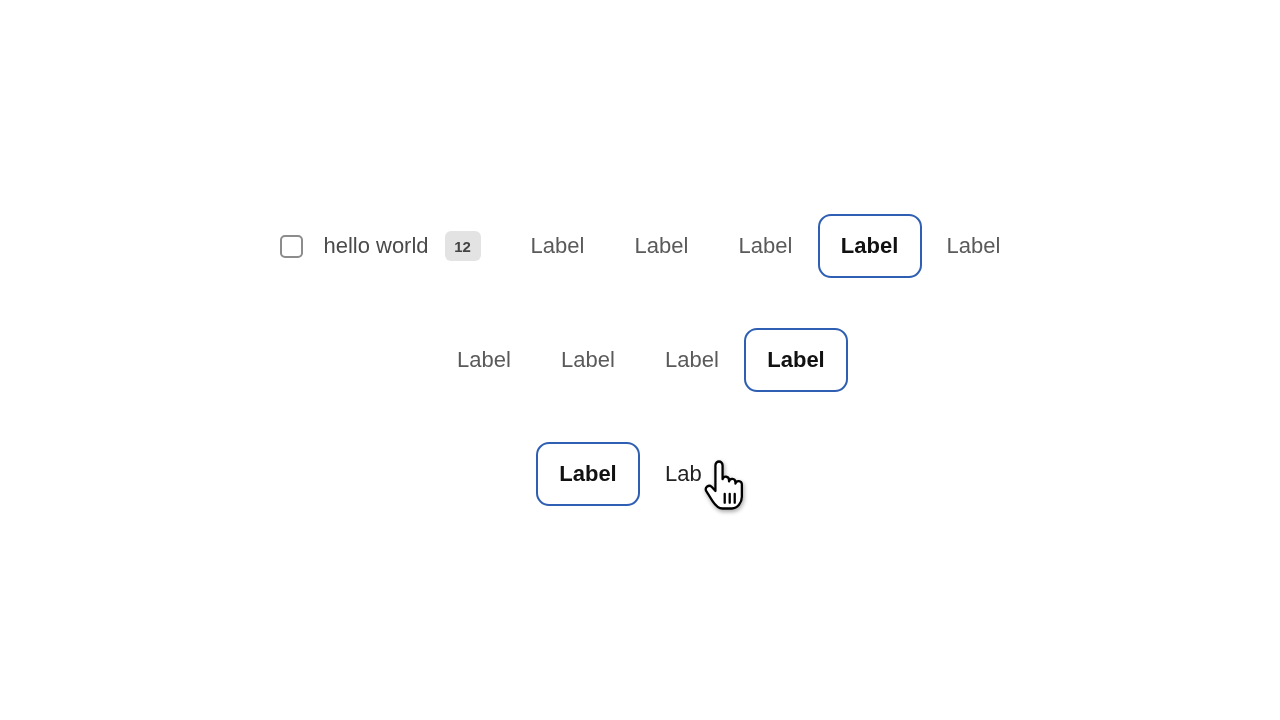  I want to click on hand-pointer-icon, so click(724, 485).